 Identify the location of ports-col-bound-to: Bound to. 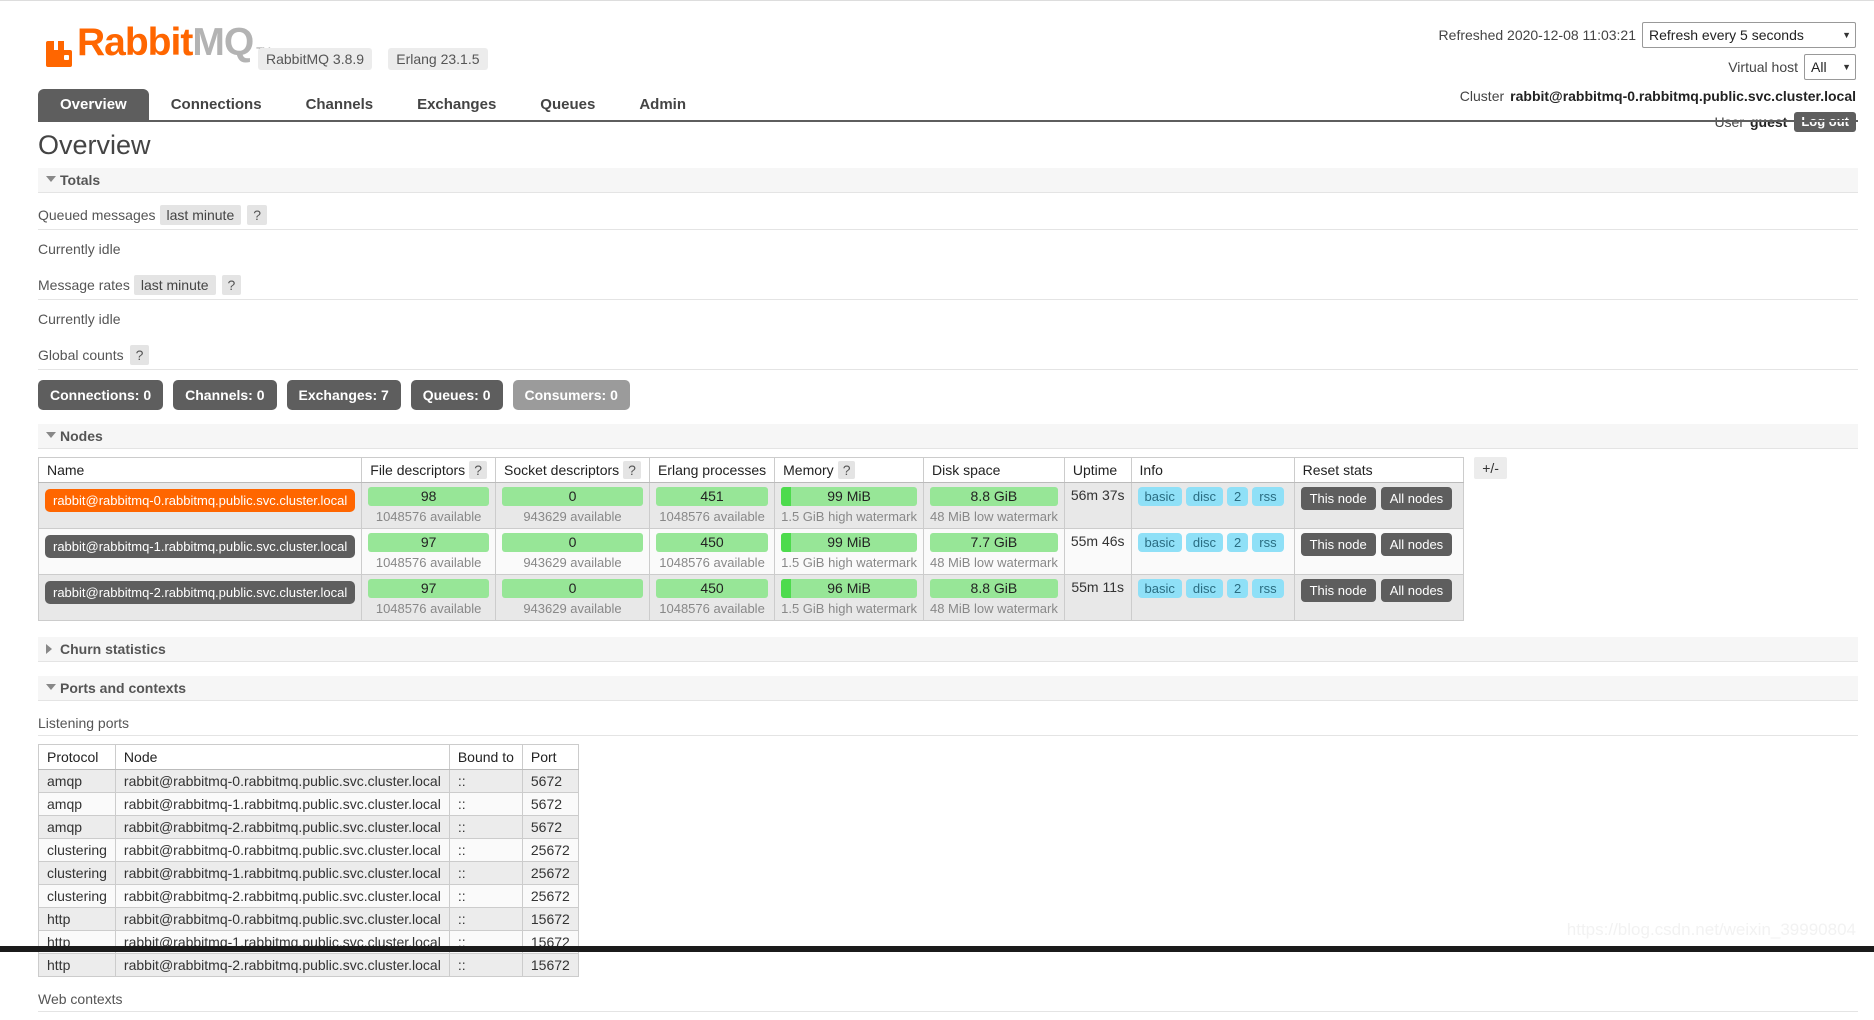
(485, 757).